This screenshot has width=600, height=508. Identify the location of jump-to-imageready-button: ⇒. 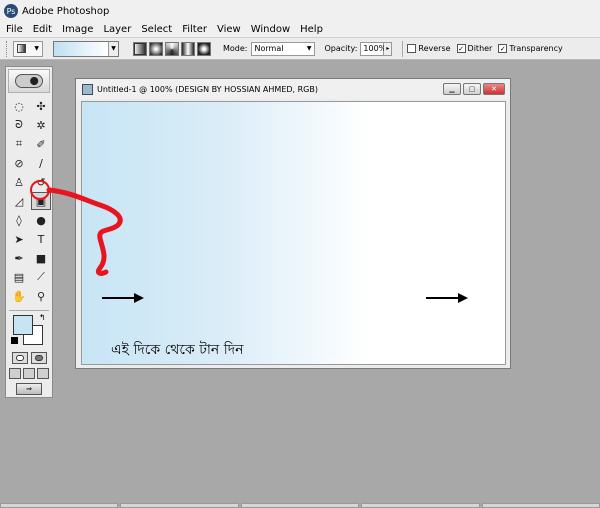
(29, 389).